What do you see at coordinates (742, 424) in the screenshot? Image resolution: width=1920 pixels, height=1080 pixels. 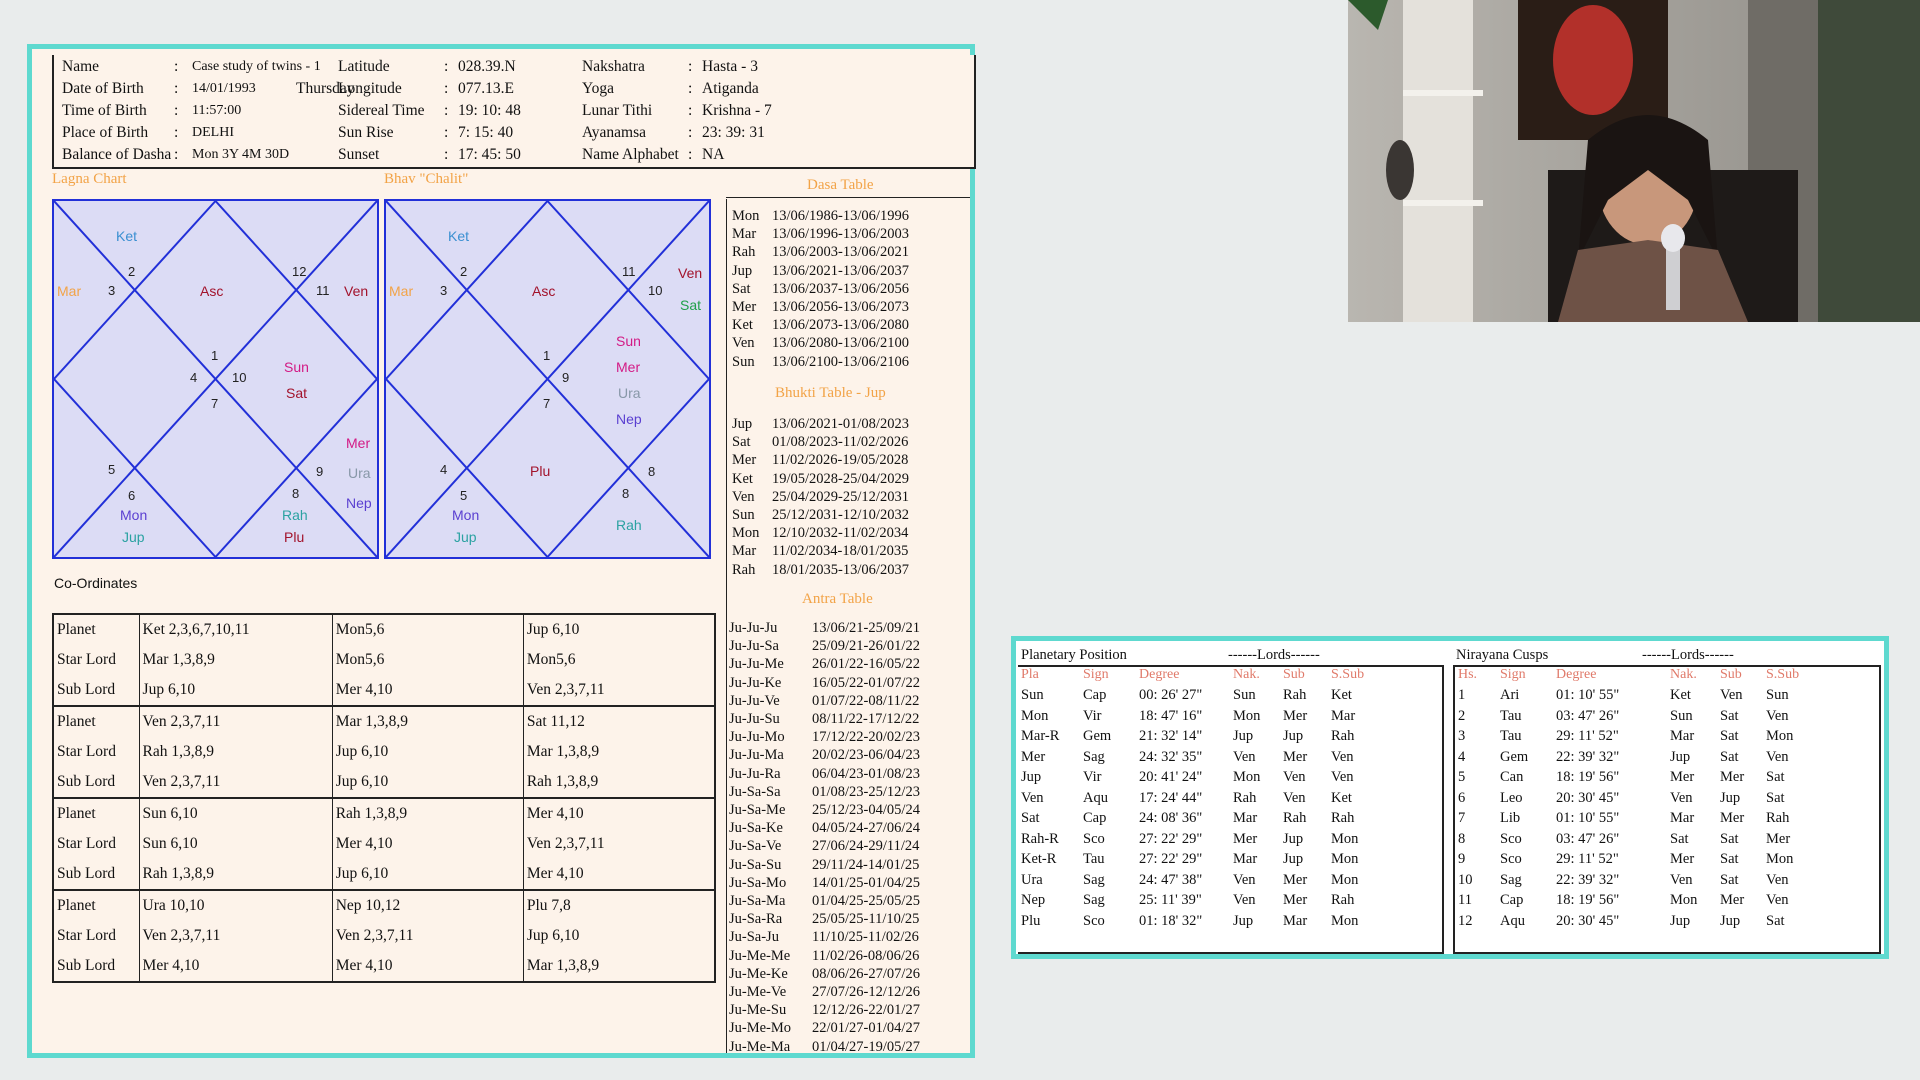 I see `bhukti-period-name: Jup` at bounding box center [742, 424].